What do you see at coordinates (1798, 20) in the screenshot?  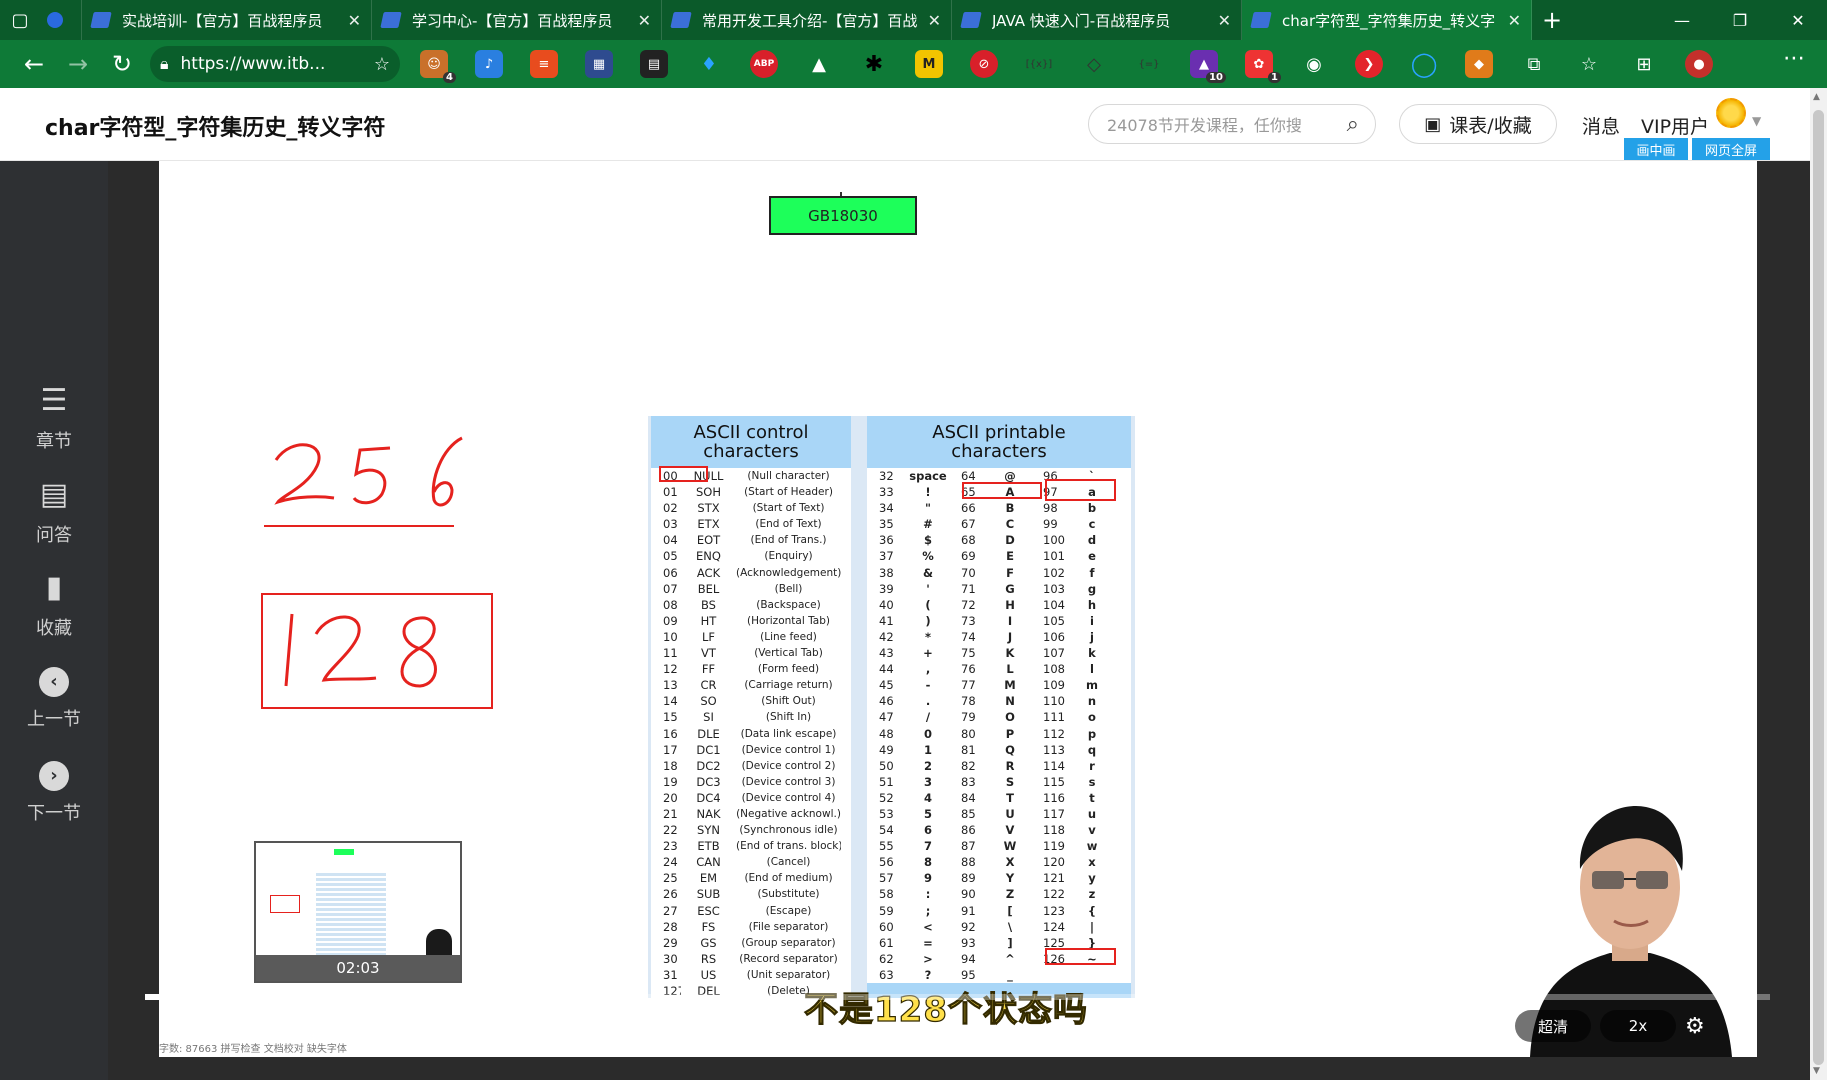 I see `window-close-icon: ✕` at bounding box center [1798, 20].